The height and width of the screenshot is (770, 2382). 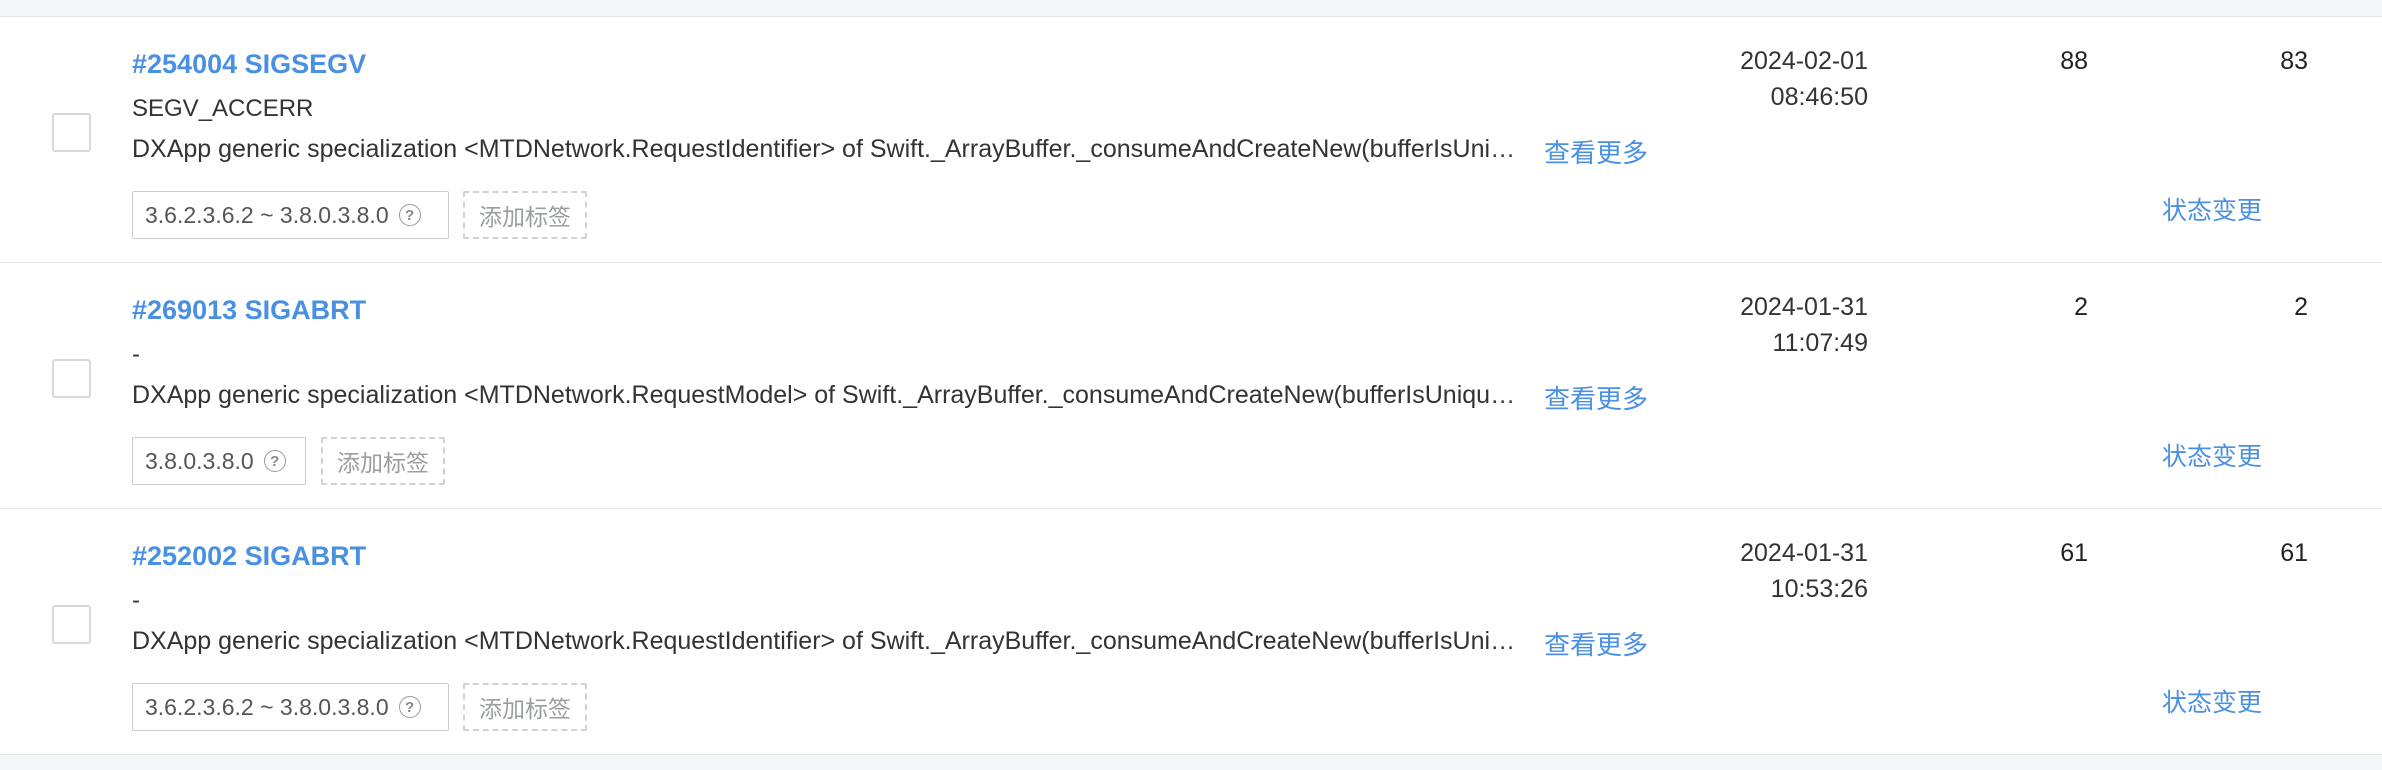 I want to click on time-clock: 10:53:26, so click(x=1819, y=589).